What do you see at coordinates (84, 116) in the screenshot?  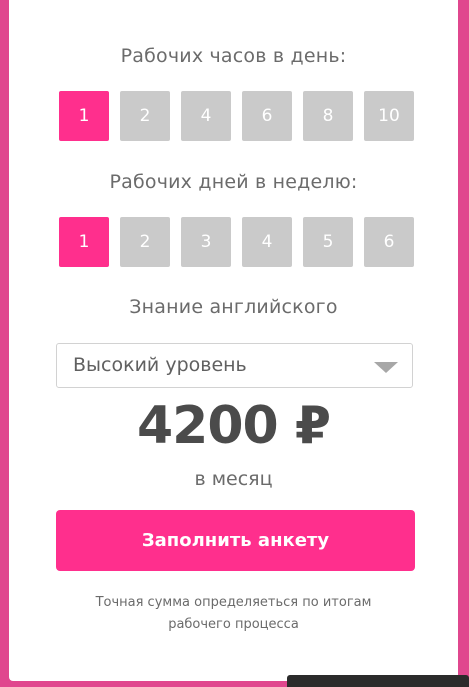 I see `hours-option-1-button: 1` at bounding box center [84, 116].